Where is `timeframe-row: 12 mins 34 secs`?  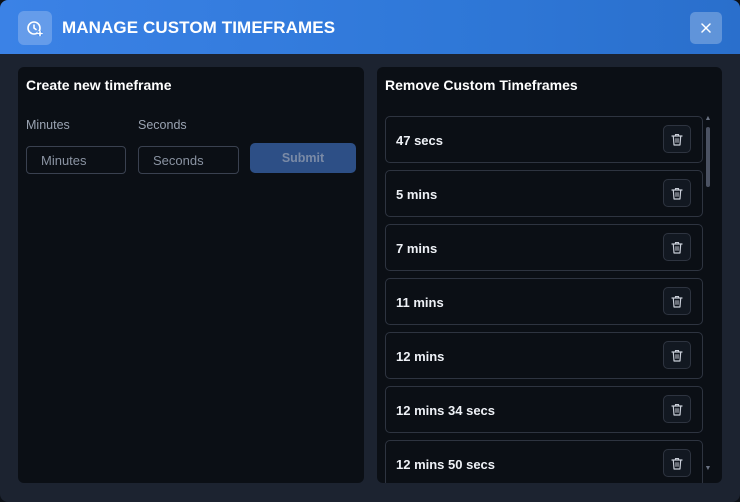
timeframe-row: 12 mins 34 secs is located at coordinates (544, 409).